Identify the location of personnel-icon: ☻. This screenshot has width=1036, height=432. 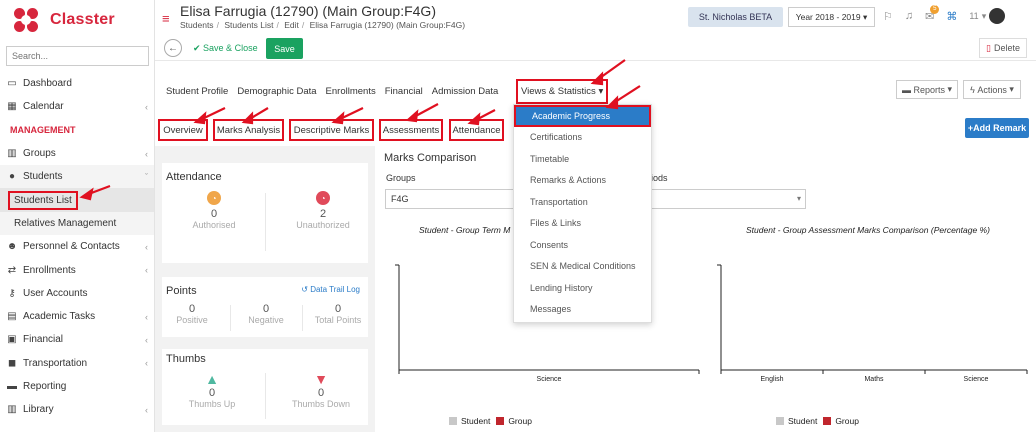
(12, 247).